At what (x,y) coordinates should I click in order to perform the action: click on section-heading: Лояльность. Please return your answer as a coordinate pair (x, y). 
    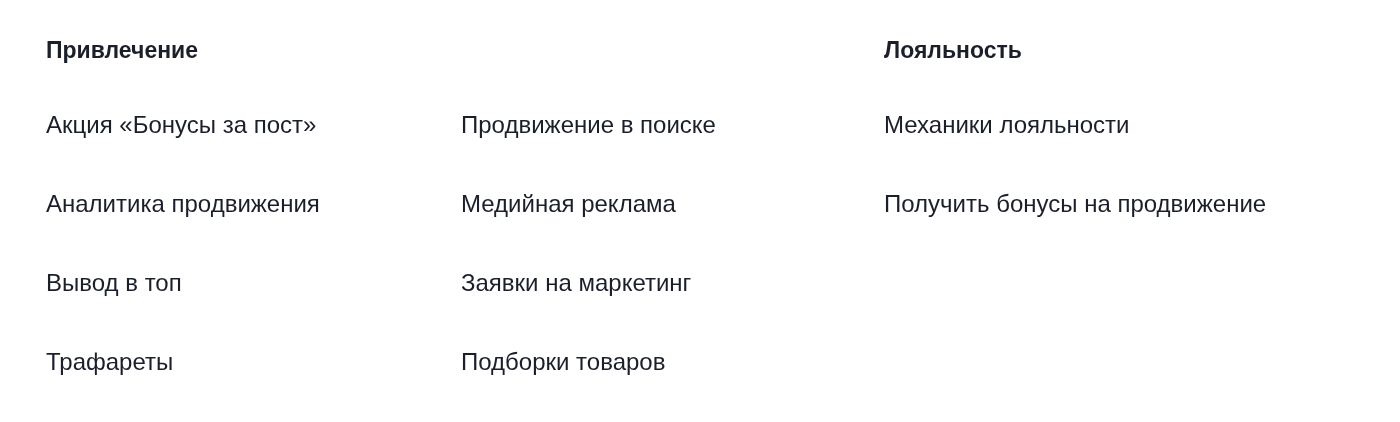
    Looking at the image, I should click on (953, 50).